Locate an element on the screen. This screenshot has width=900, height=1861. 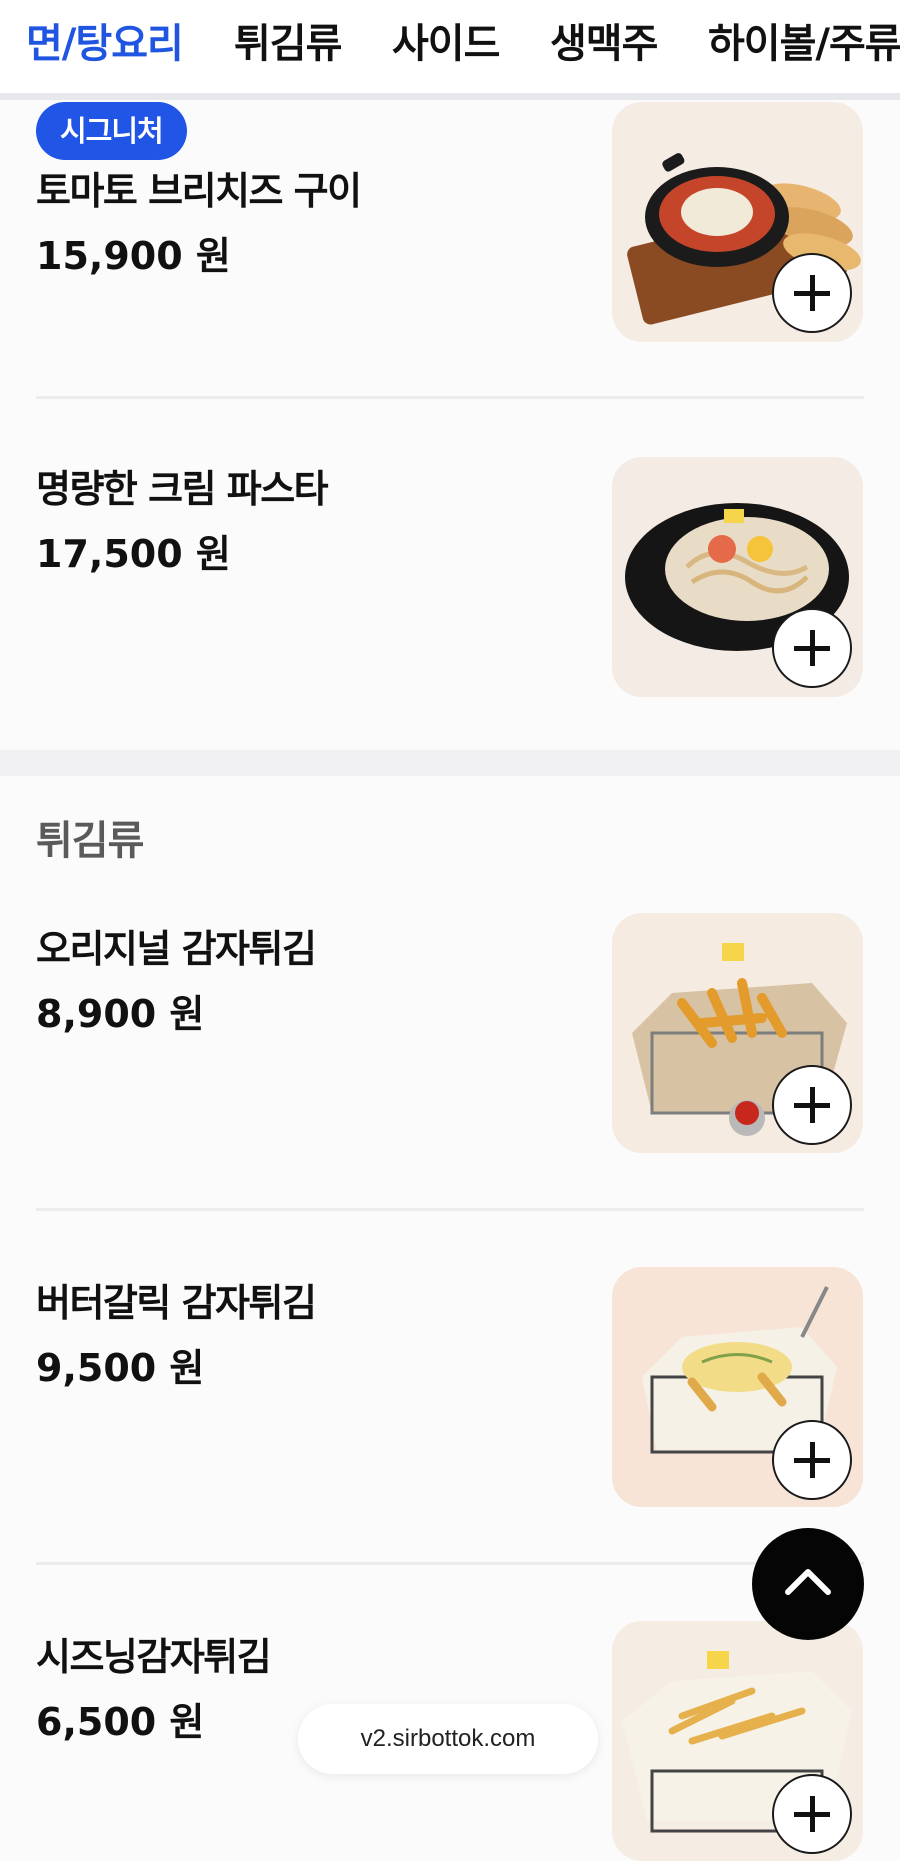
tab-fried: 튀김류 is located at coordinates (288, 44).